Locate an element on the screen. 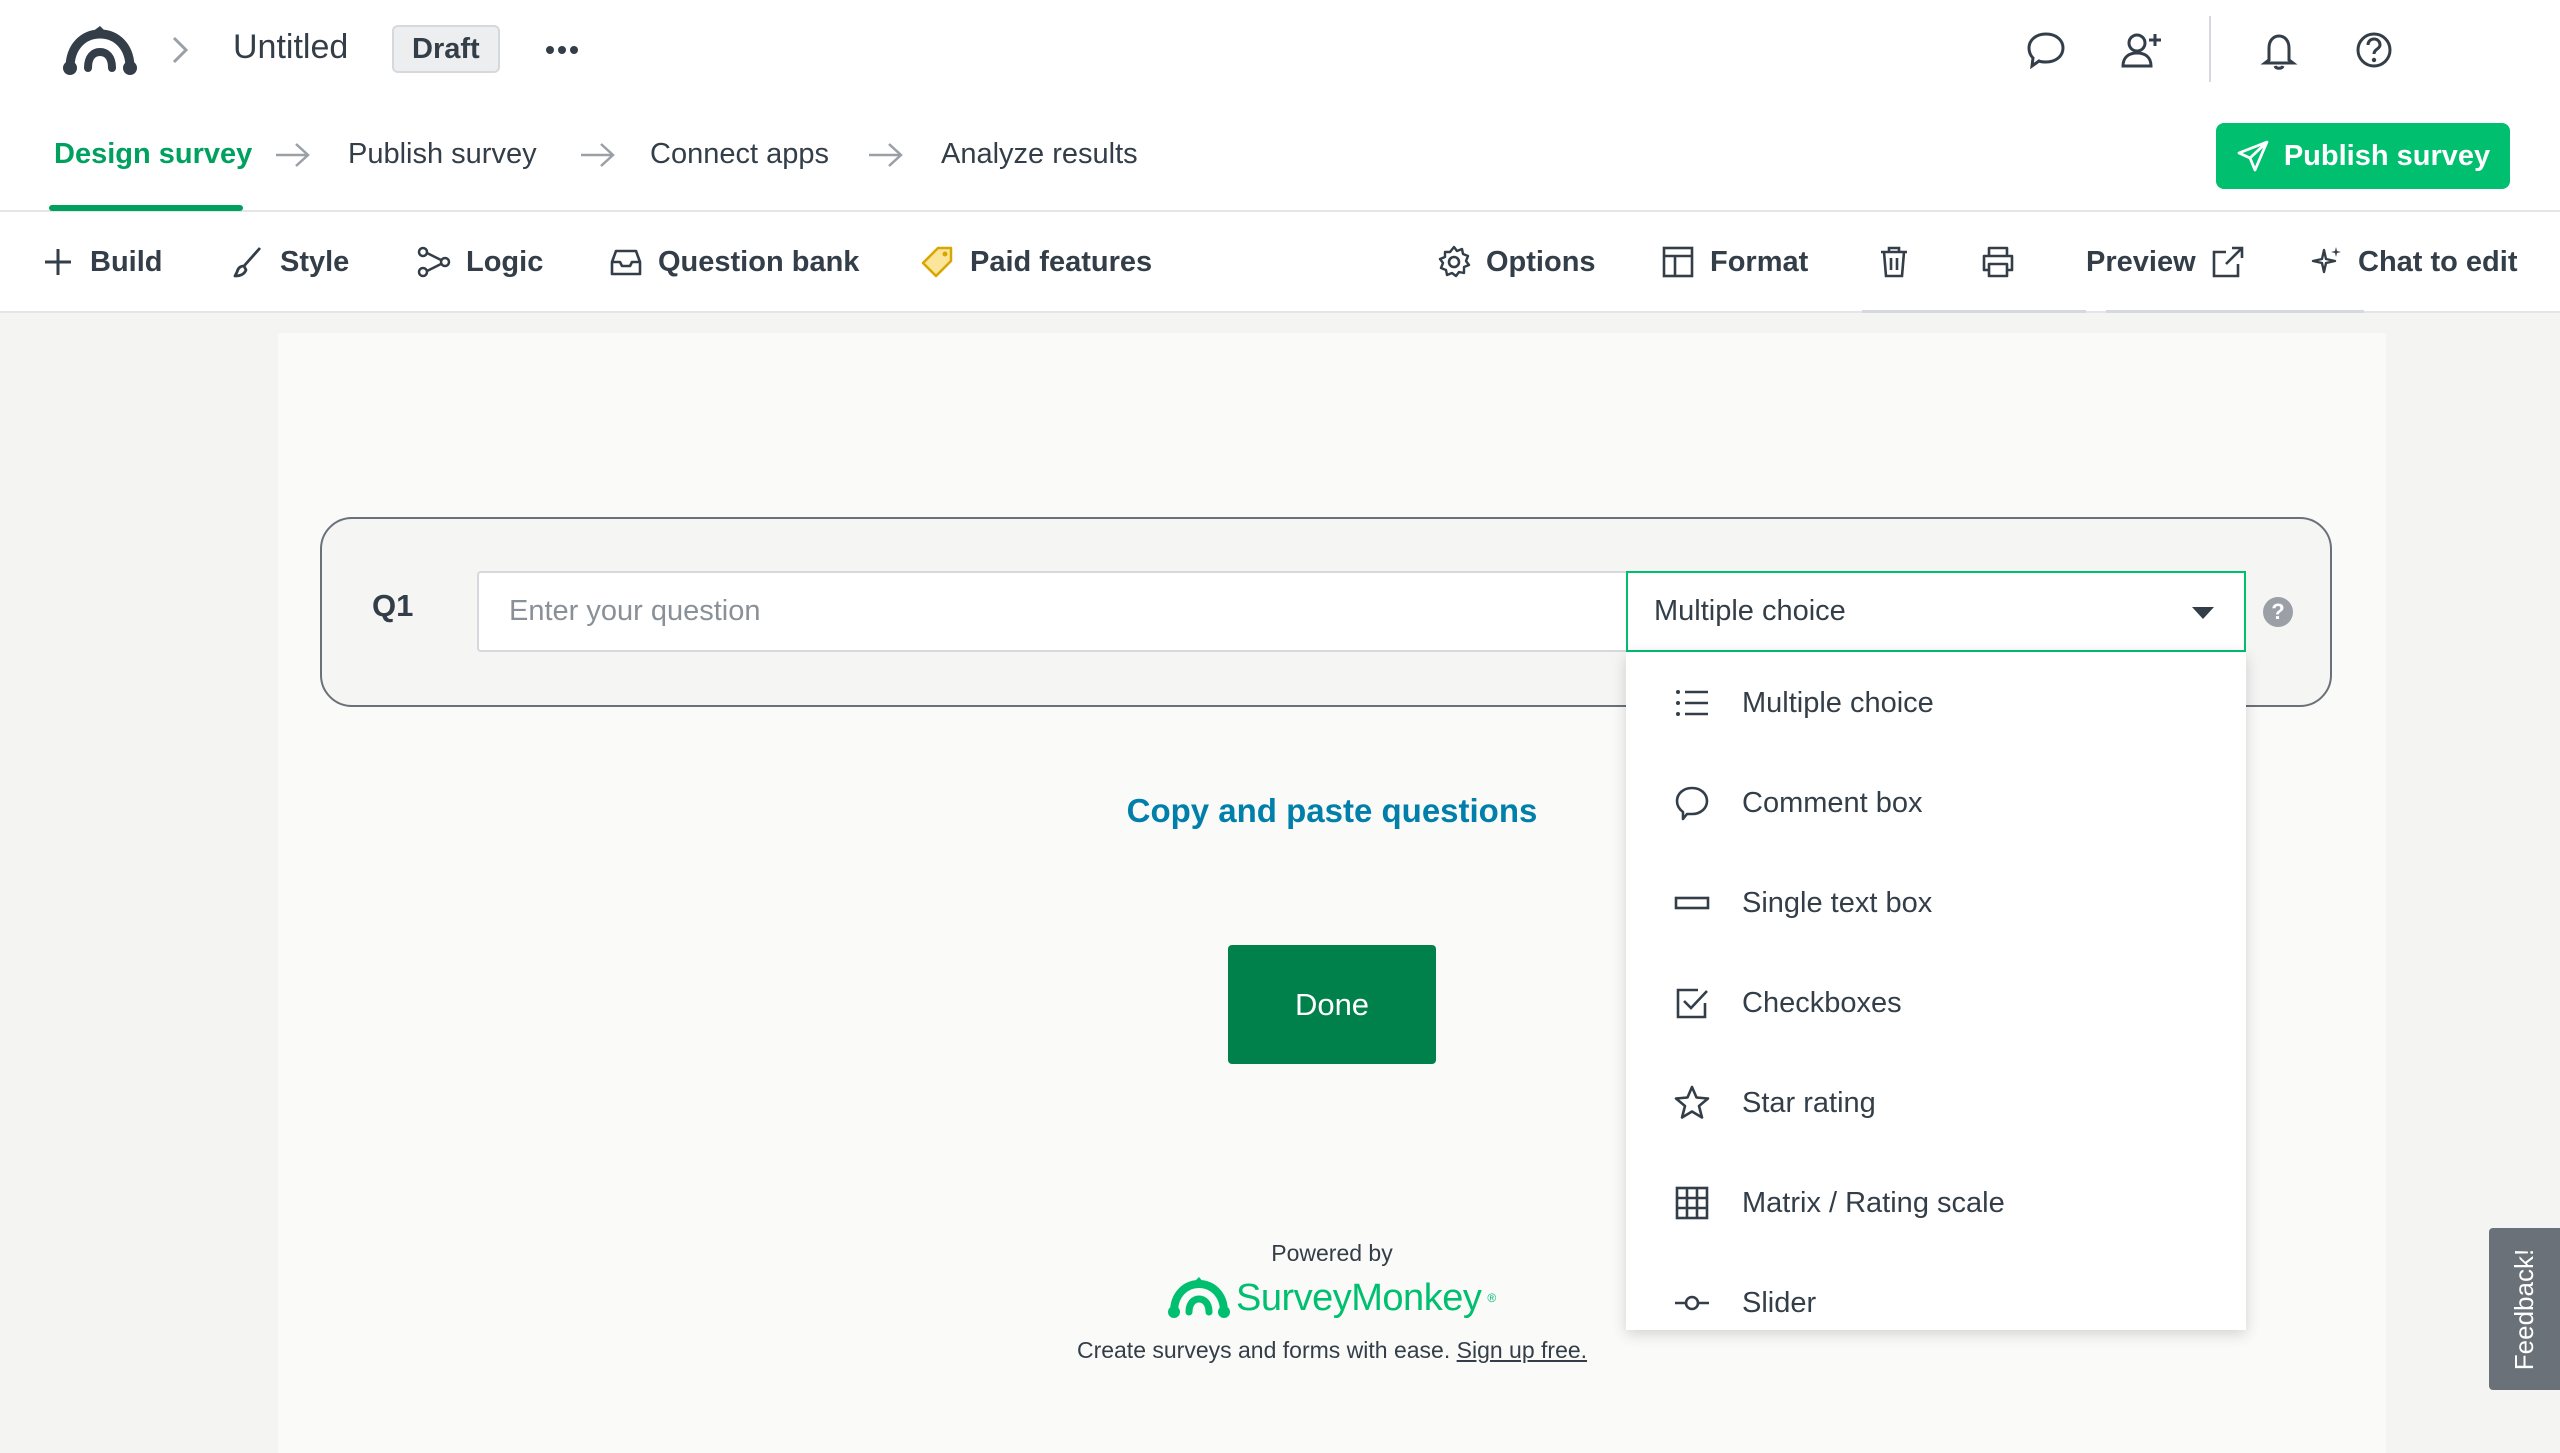 The image size is (2560, 1453). build-button: Build is located at coordinates (101, 262).